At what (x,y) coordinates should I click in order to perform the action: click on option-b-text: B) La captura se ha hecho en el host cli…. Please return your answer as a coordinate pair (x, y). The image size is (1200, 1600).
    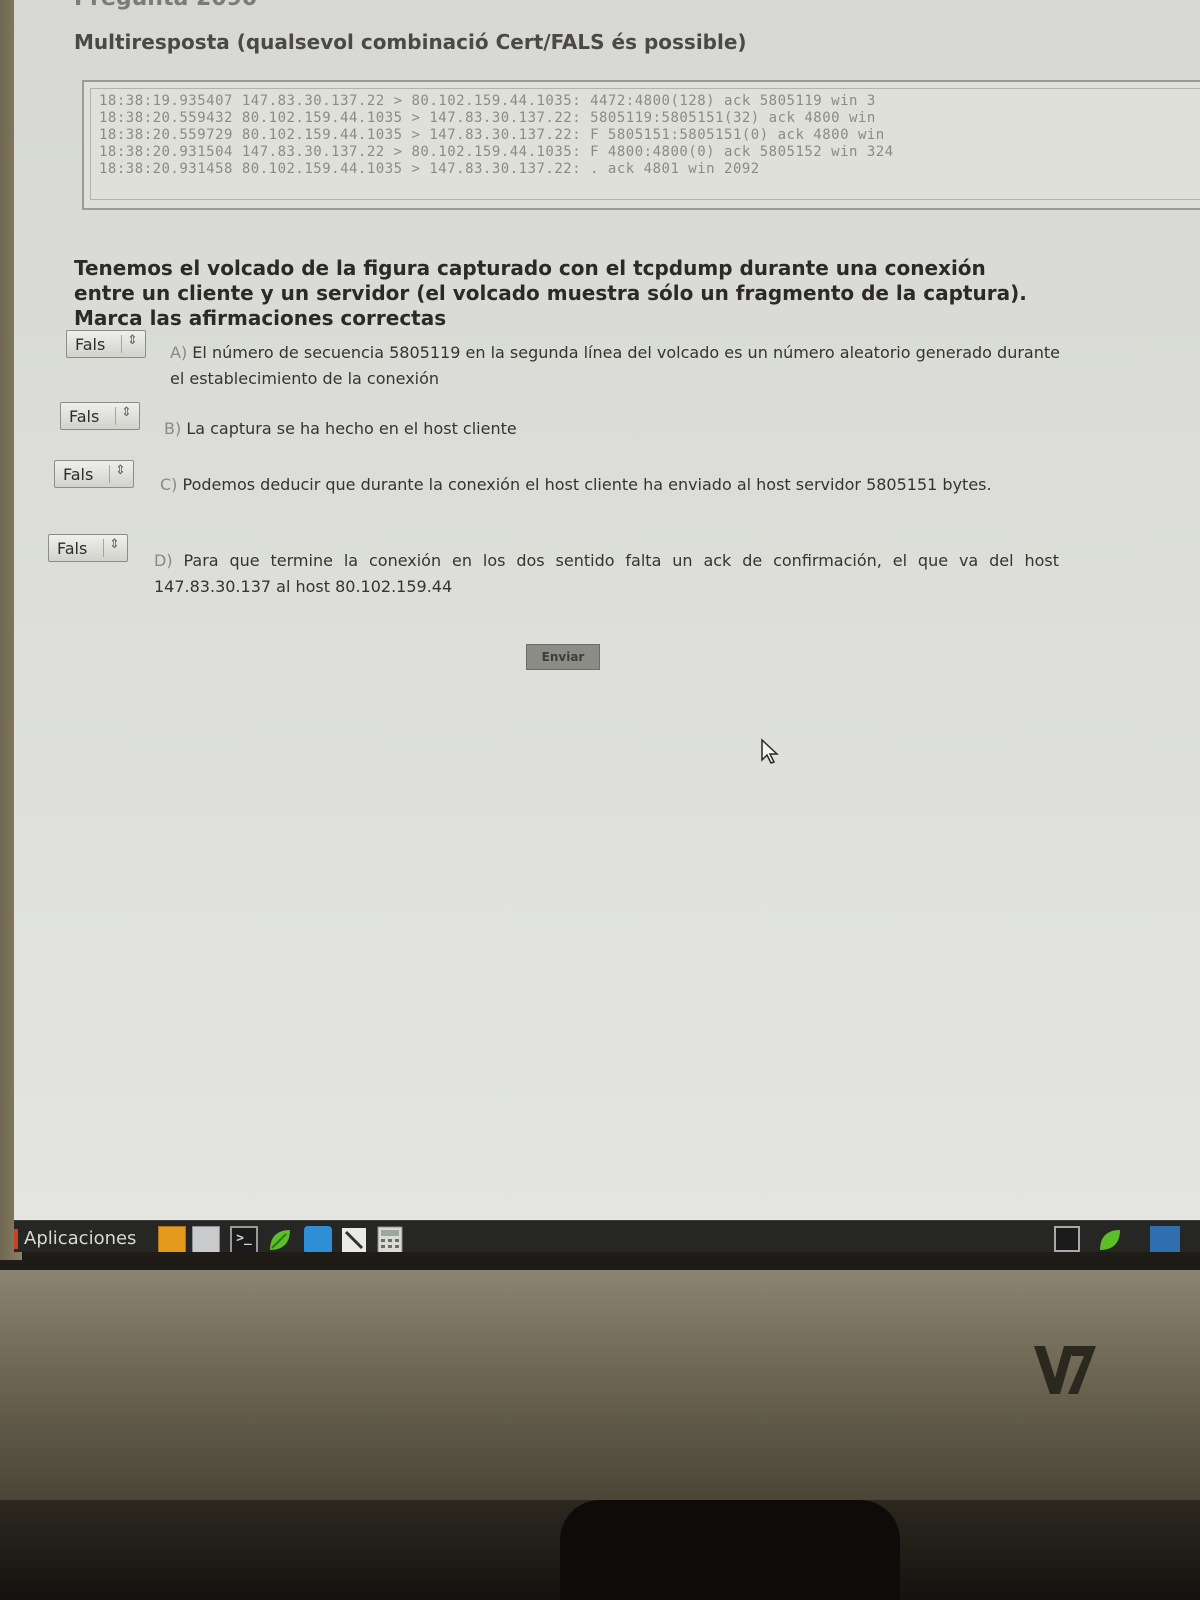
    Looking at the image, I should click on (614, 429).